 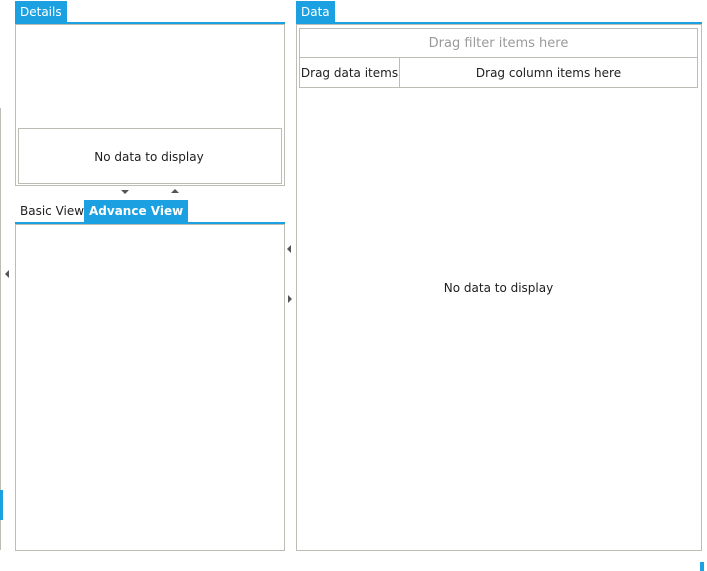 I want to click on collapse-left-arrow-icon, so click(x=7, y=274).